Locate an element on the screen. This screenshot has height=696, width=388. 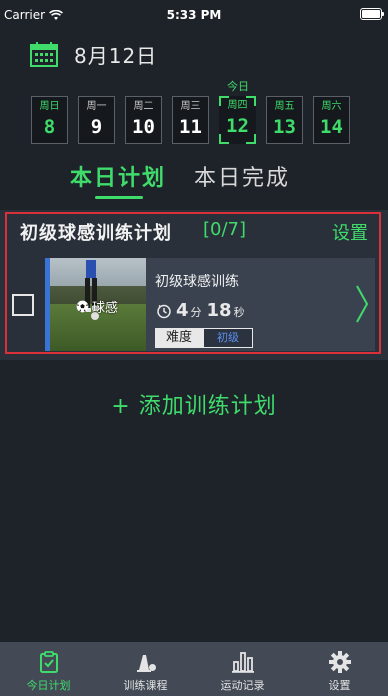
week-selector: 周日 8 周一 9 周二 10 周三 11 周四 12 周五 13 周六 14 is located at coordinates (190, 120).